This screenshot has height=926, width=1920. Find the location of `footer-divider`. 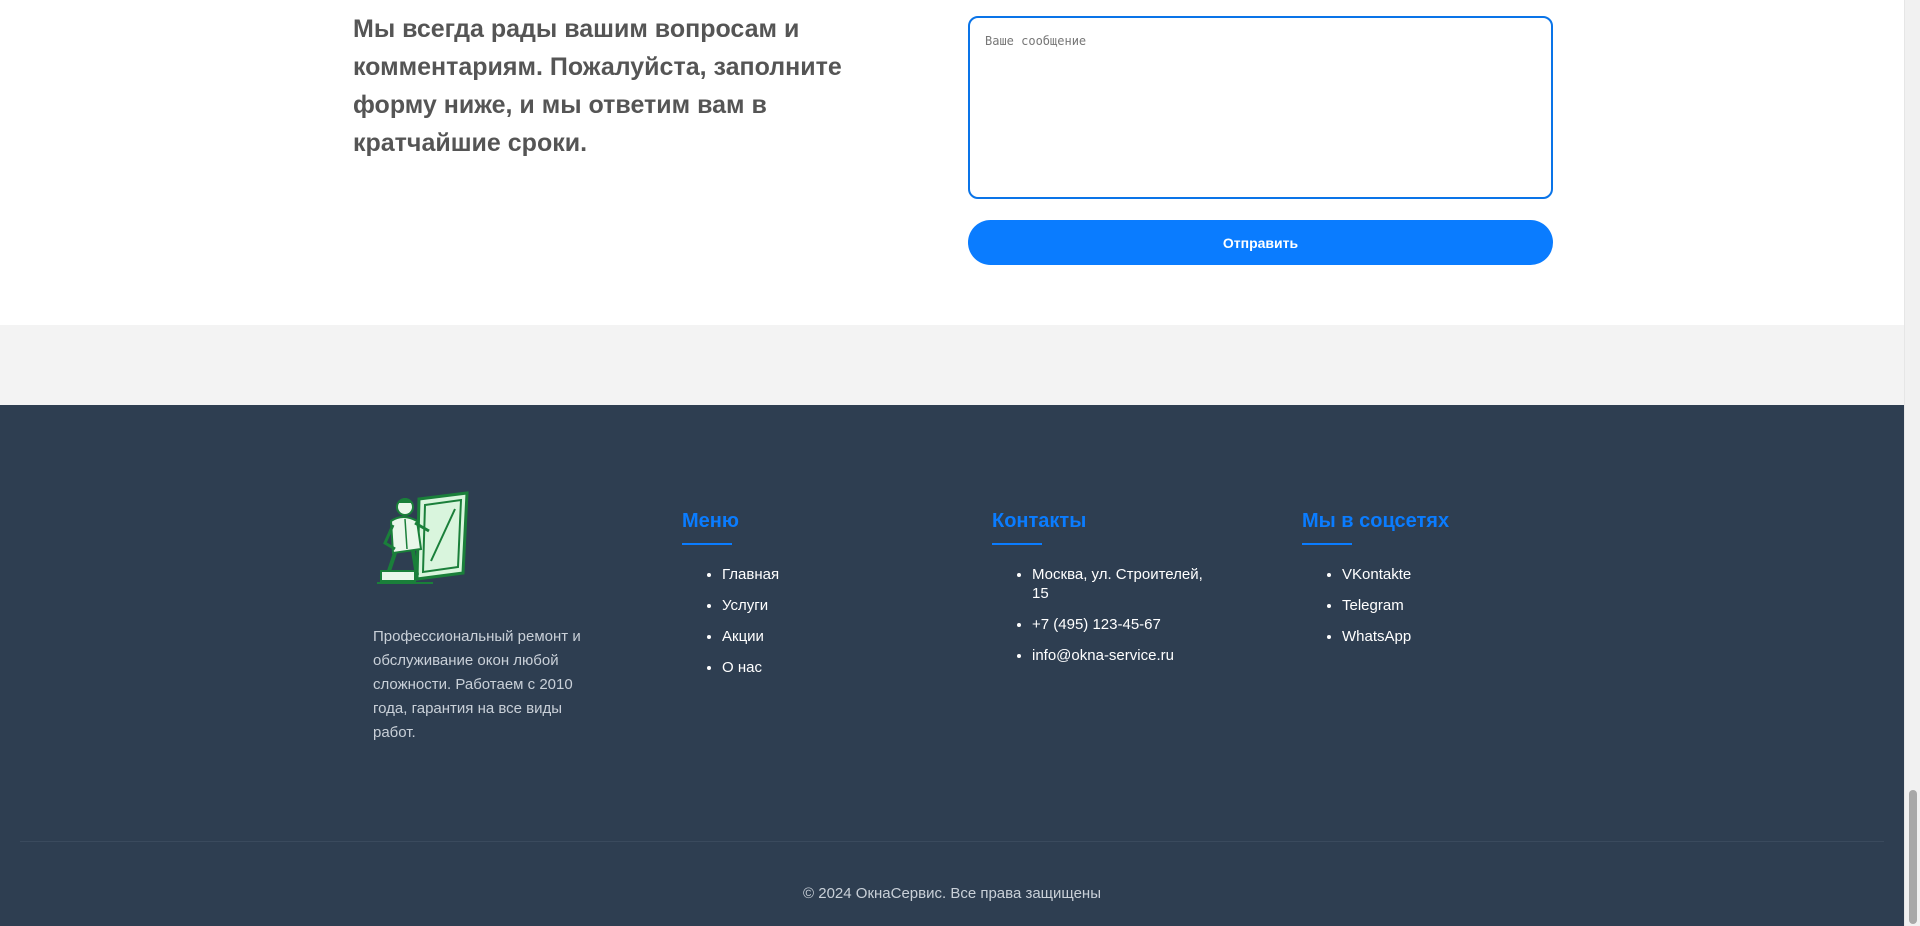

footer-divider is located at coordinates (952, 841).